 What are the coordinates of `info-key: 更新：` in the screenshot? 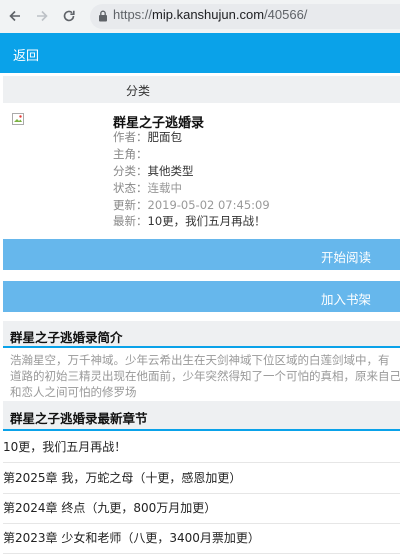 It's located at (130, 205).